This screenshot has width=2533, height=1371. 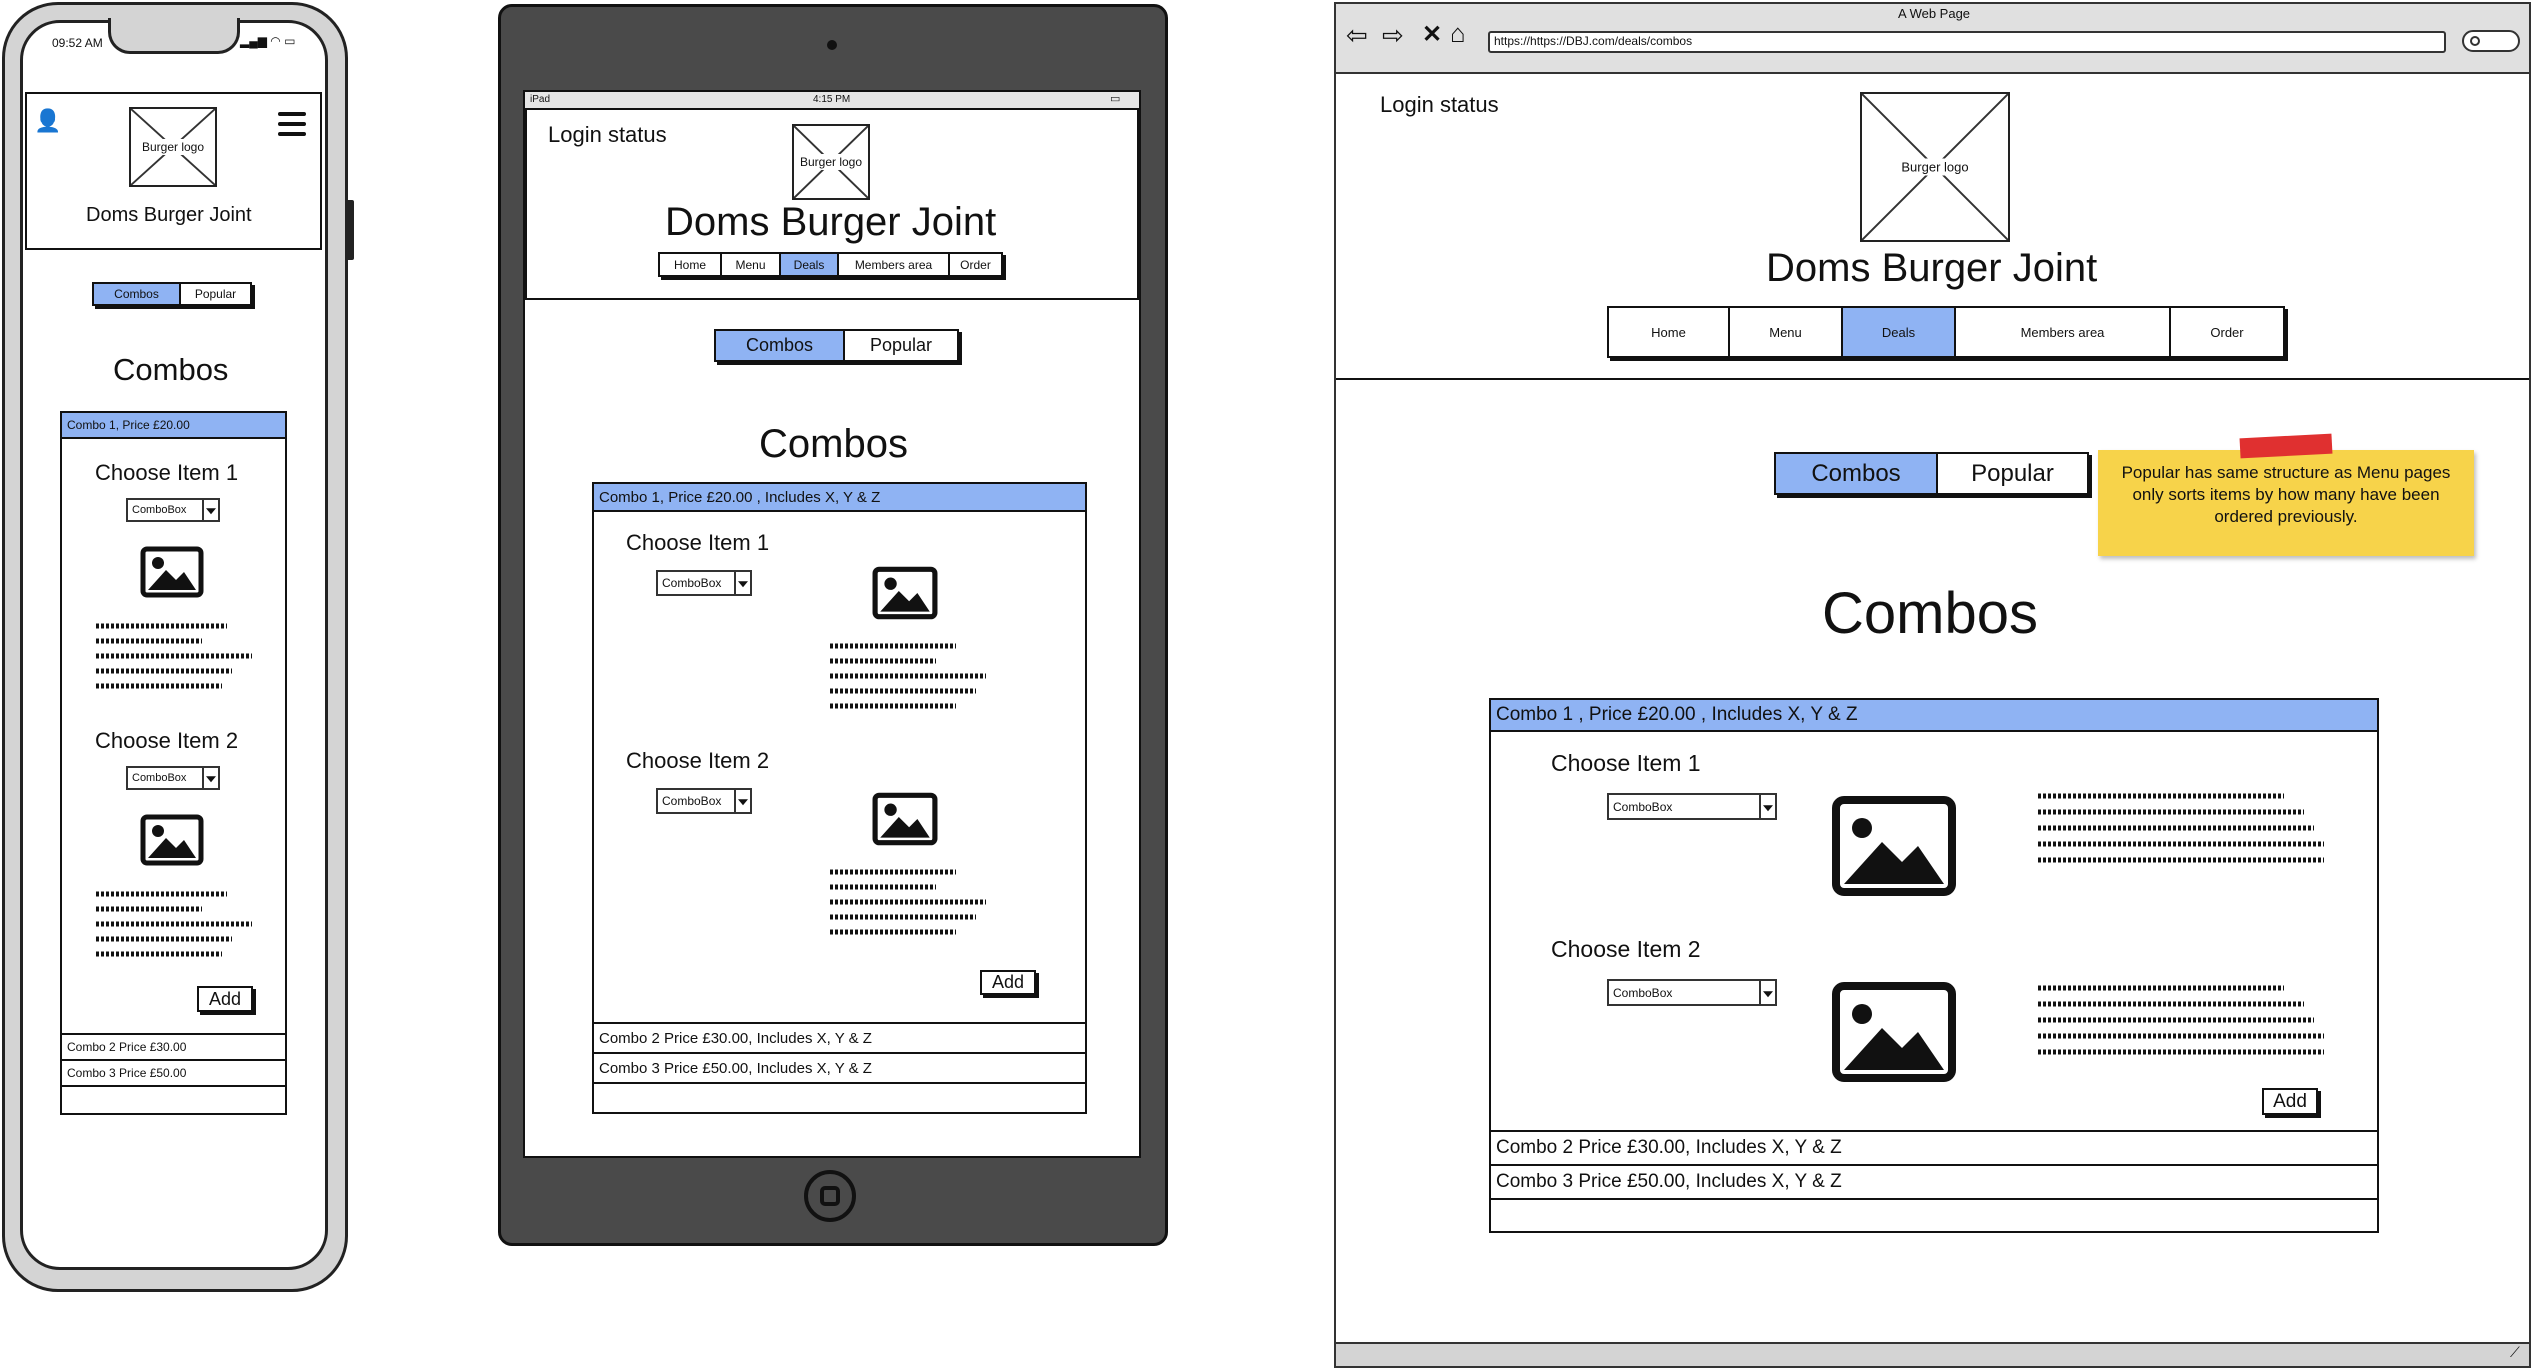 I want to click on tablet-combo2-row: Combo 2 Price £30.00, Includes X, Y & Z, so click(x=839, y=1038).